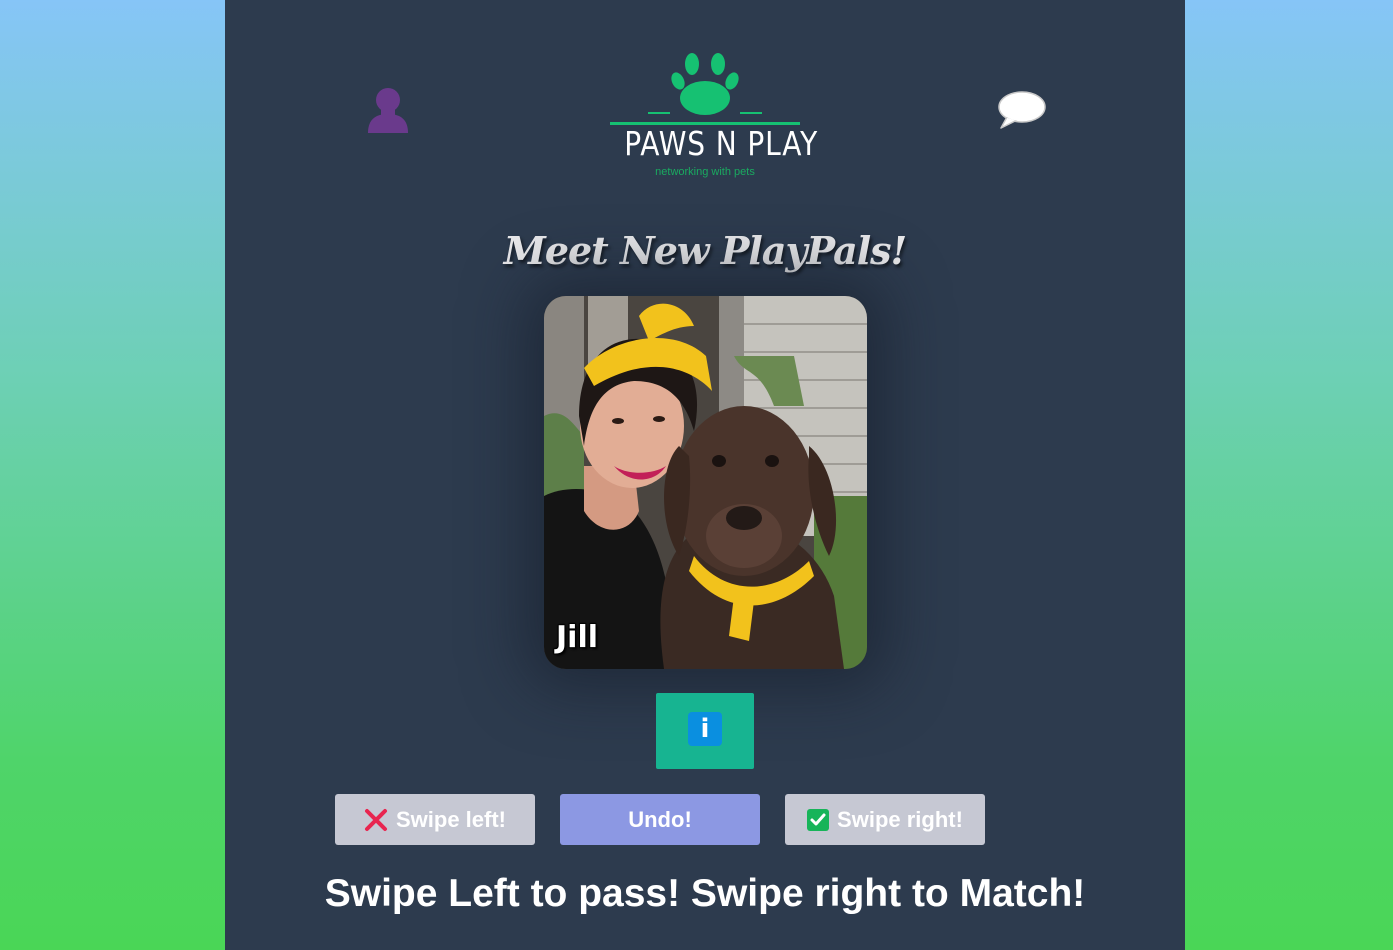 This screenshot has height=950, width=1393. Describe the element at coordinates (577, 637) in the screenshot. I see `profile-name: Jill` at that location.